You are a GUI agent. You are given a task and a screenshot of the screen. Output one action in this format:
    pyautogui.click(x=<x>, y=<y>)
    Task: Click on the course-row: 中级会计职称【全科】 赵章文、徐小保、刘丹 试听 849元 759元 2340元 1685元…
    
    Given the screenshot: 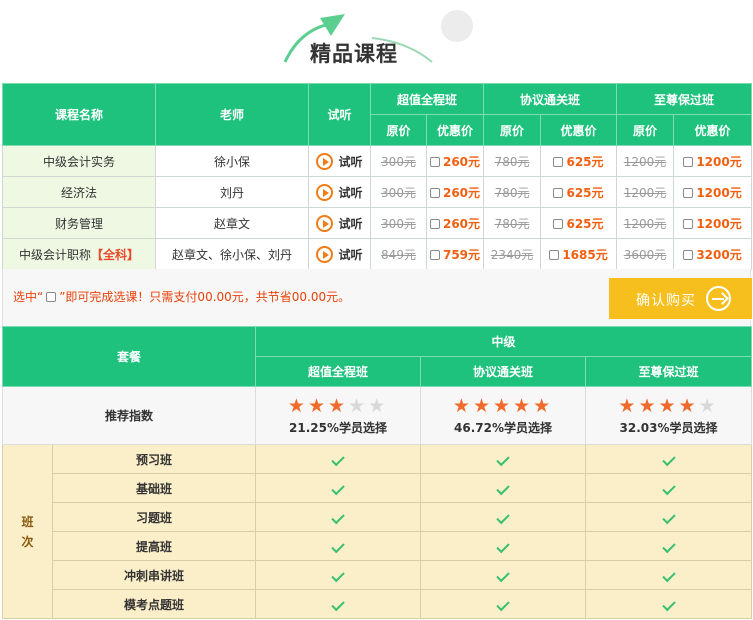 What is the action you would take?
    pyautogui.click(x=377, y=254)
    